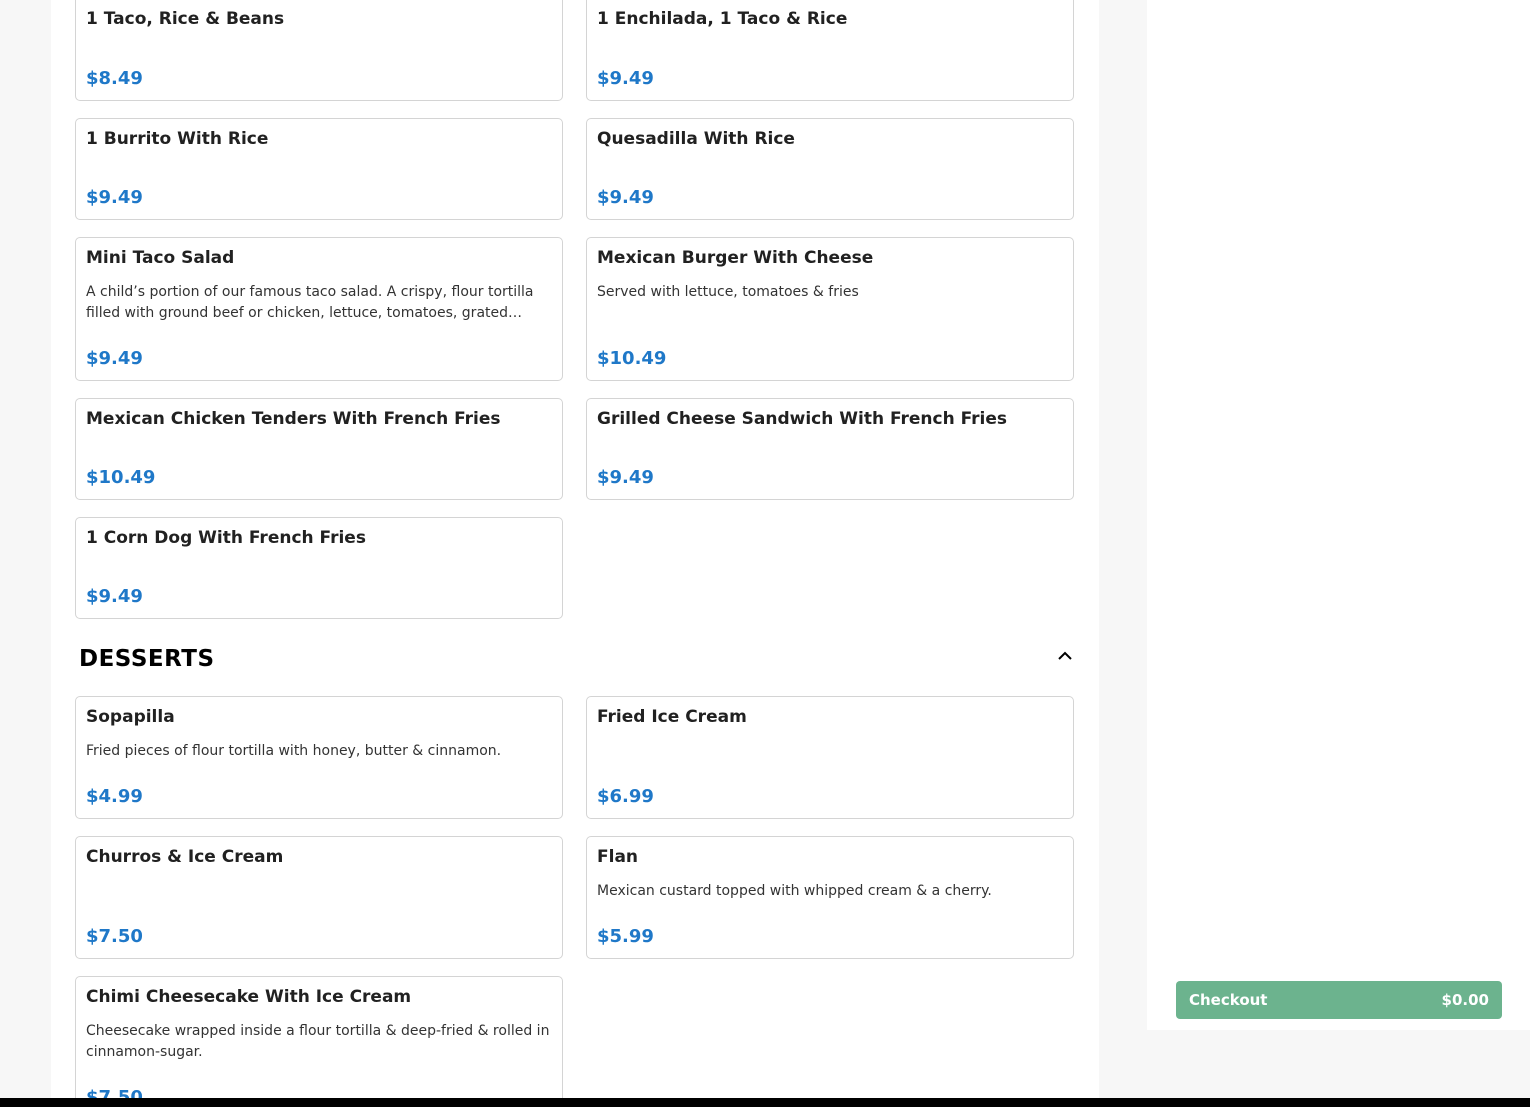 The height and width of the screenshot is (1107, 1530). Describe the element at coordinates (177, 139) in the screenshot. I see `menu-item-name: 1 Burrito With Rice` at that location.